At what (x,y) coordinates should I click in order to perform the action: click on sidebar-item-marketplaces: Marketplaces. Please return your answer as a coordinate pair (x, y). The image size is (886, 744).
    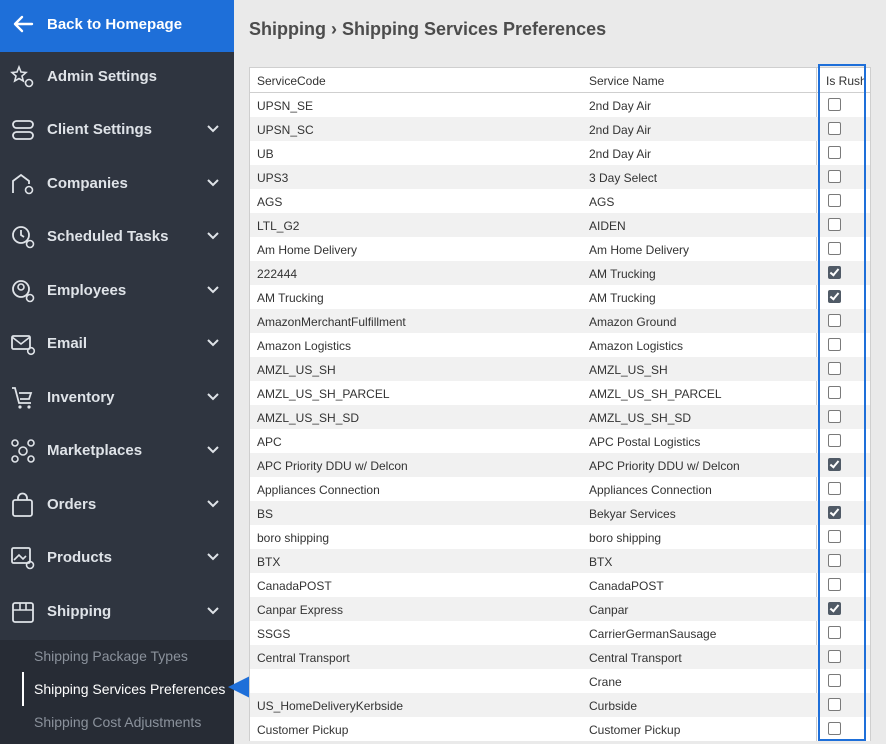
    Looking at the image, I should click on (117, 451).